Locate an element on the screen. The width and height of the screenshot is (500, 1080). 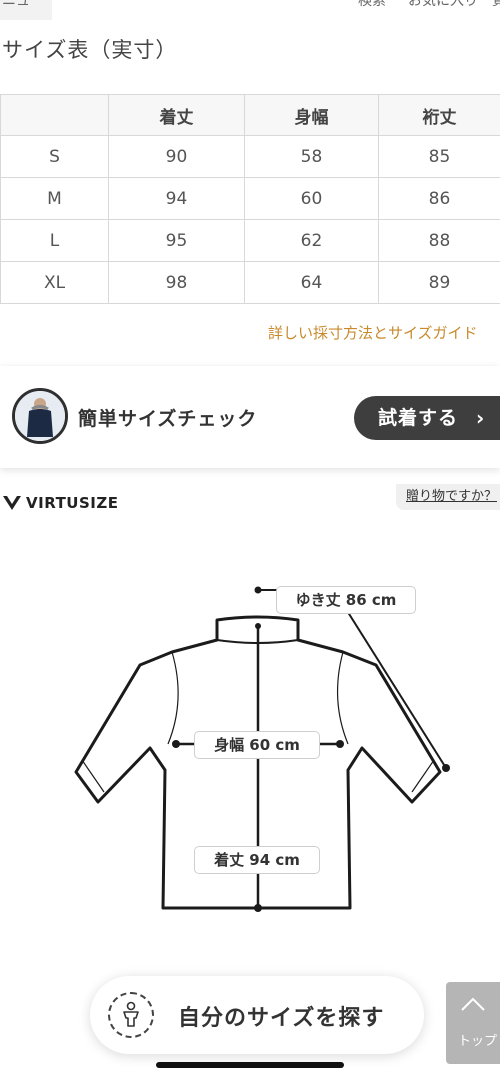
nav-favorite-link: お気に入り一覧 is located at coordinates (454, 5).